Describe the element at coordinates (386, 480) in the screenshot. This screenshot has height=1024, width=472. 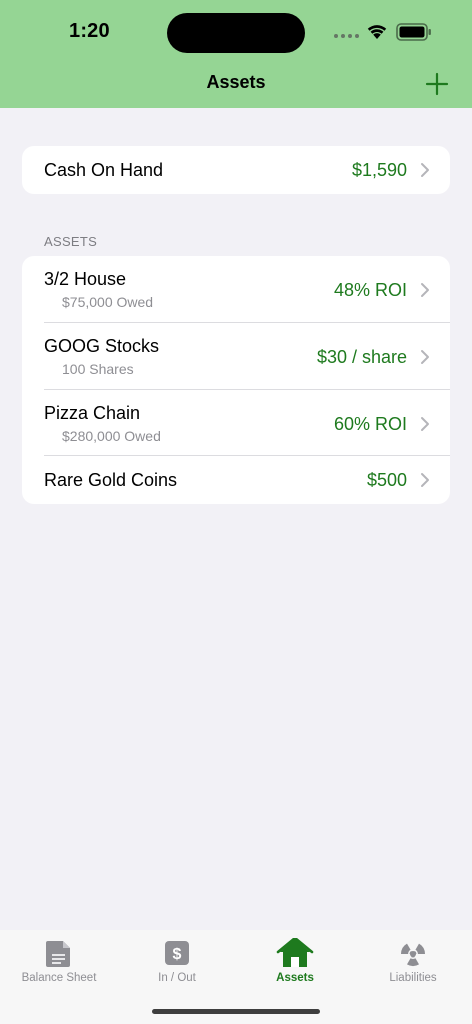
I see `asset-value: $500` at that location.